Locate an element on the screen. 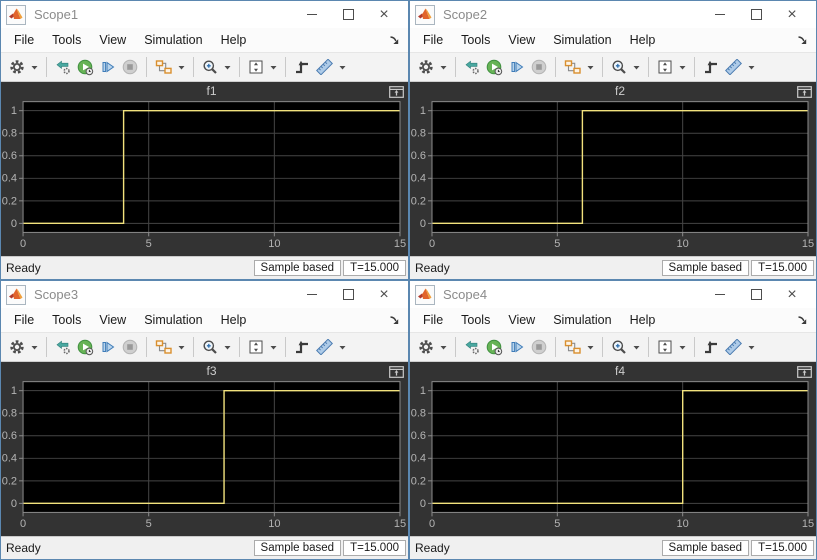 The width and height of the screenshot is (817, 560). titlebar: Scope1 × is located at coordinates (204, 14).